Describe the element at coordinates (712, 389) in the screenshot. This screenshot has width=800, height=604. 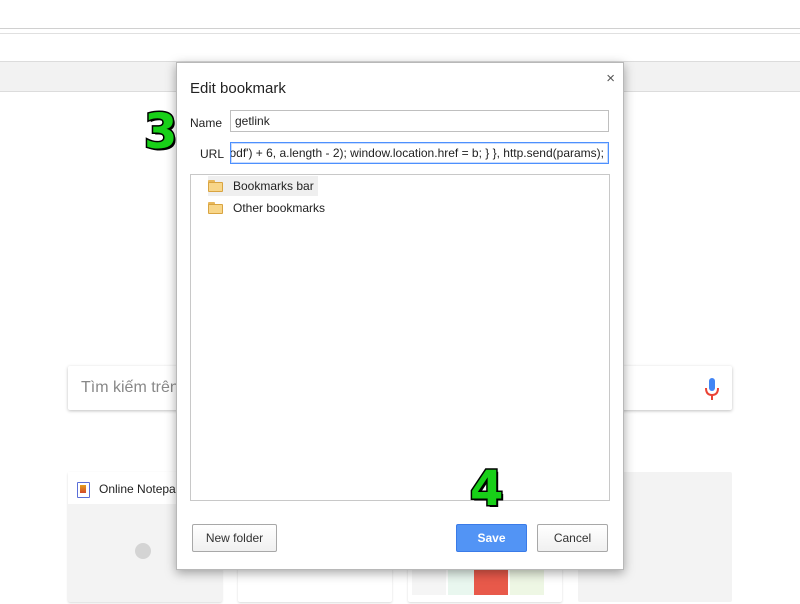
I see `microphone-icon` at that location.